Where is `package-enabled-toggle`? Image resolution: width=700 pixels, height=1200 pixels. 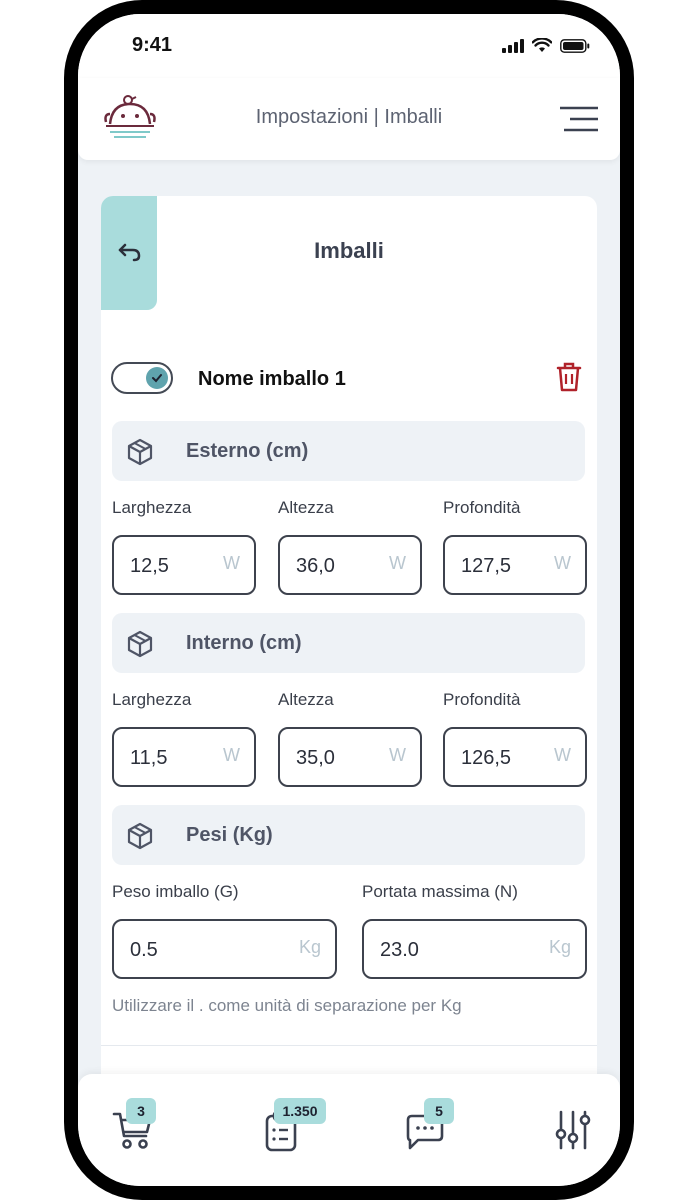
package-enabled-toggle is located at coordinates (142, 378).